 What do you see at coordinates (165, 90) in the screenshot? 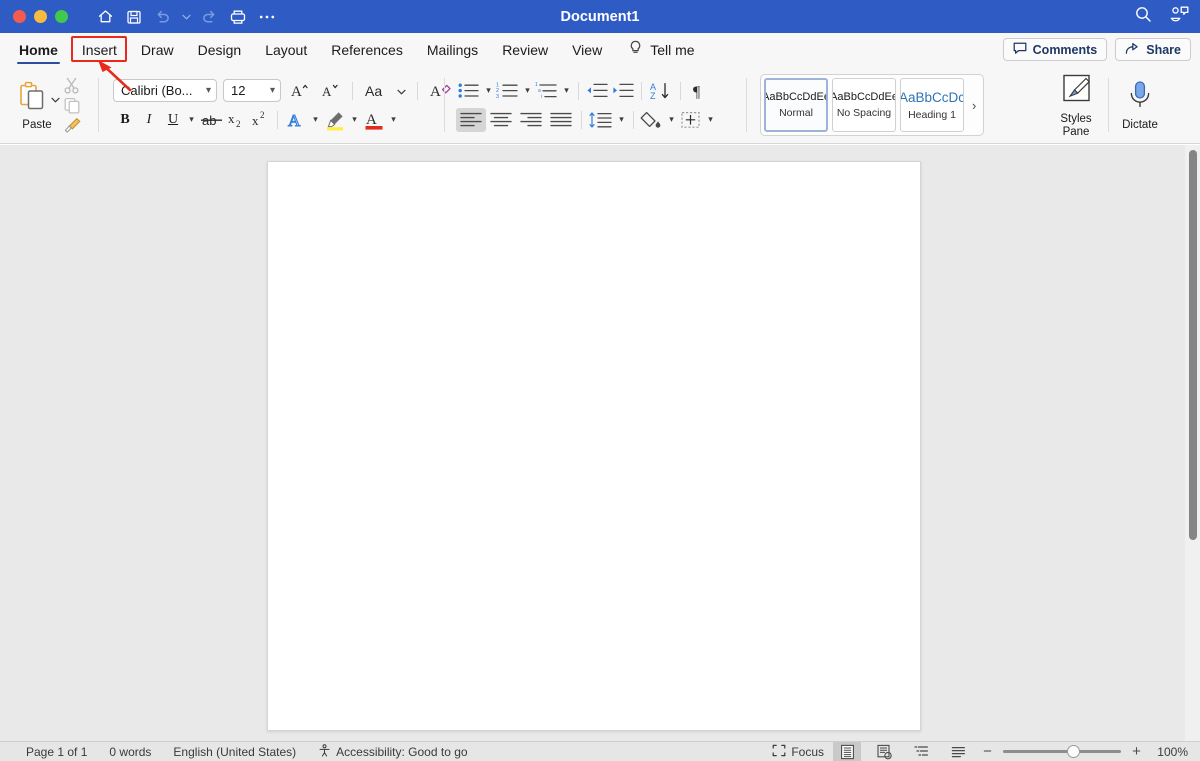
I see `font-name-input: Calibri (Bo... ▾` at bounding box center [165, 90].